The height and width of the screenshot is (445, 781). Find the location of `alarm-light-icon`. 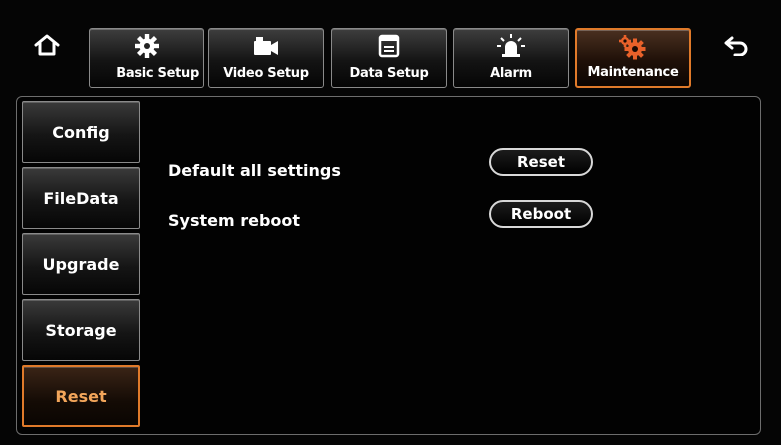

alarm-light-icon is located at coordinates (511, 45).